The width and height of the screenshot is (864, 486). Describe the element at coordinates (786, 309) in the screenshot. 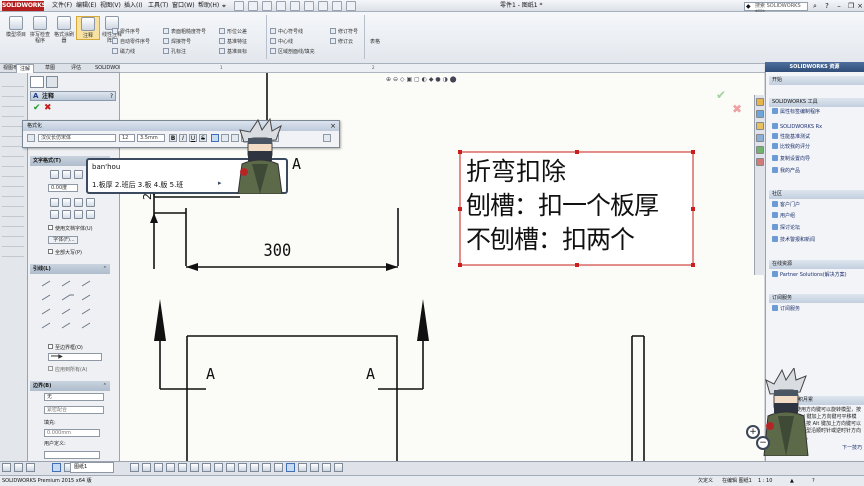

I see `subscription-services: 订阅服务` at that location.